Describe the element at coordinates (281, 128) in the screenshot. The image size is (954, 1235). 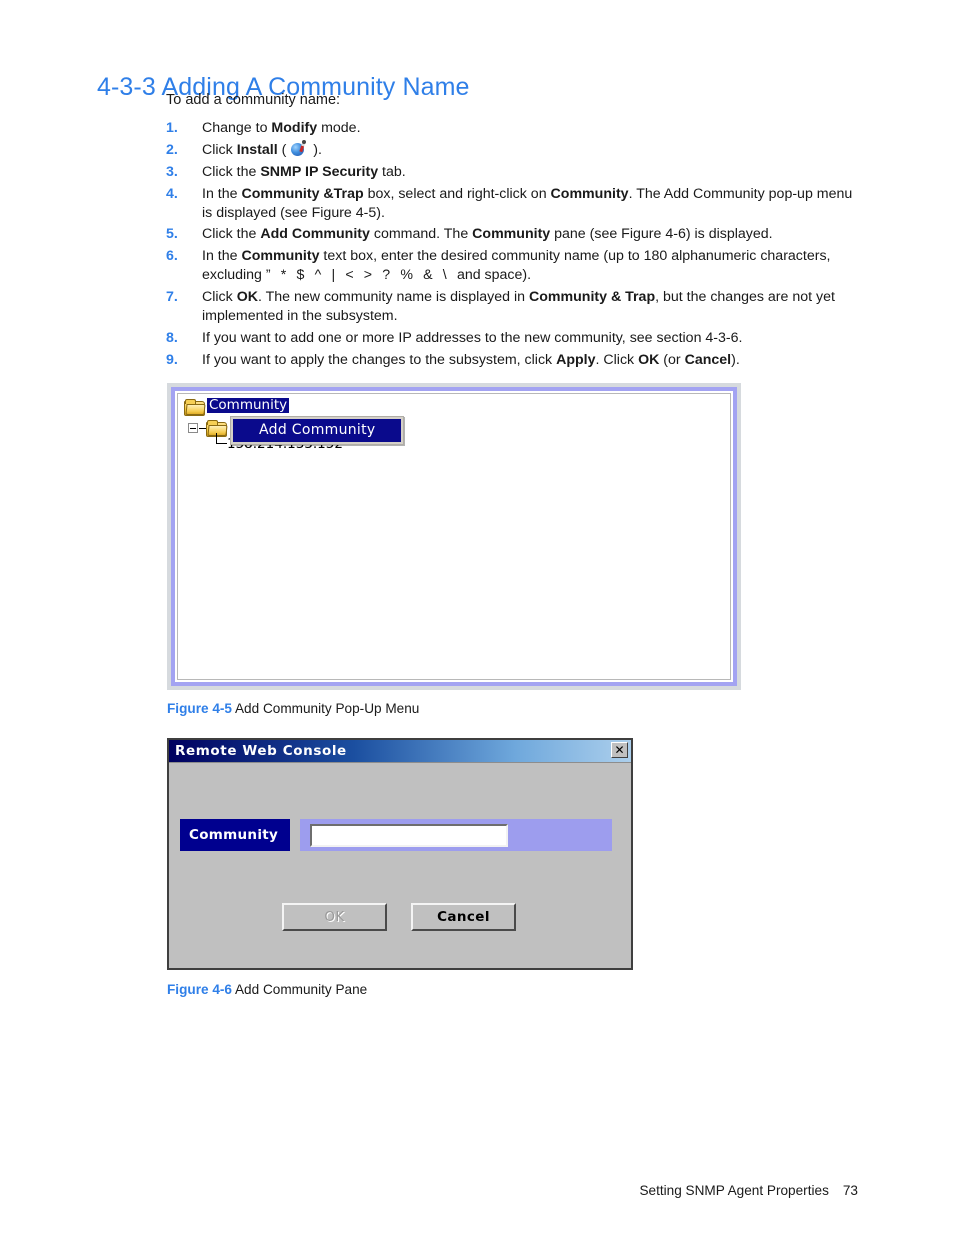
I see `step-text: Change to Modify mode.` at that location.